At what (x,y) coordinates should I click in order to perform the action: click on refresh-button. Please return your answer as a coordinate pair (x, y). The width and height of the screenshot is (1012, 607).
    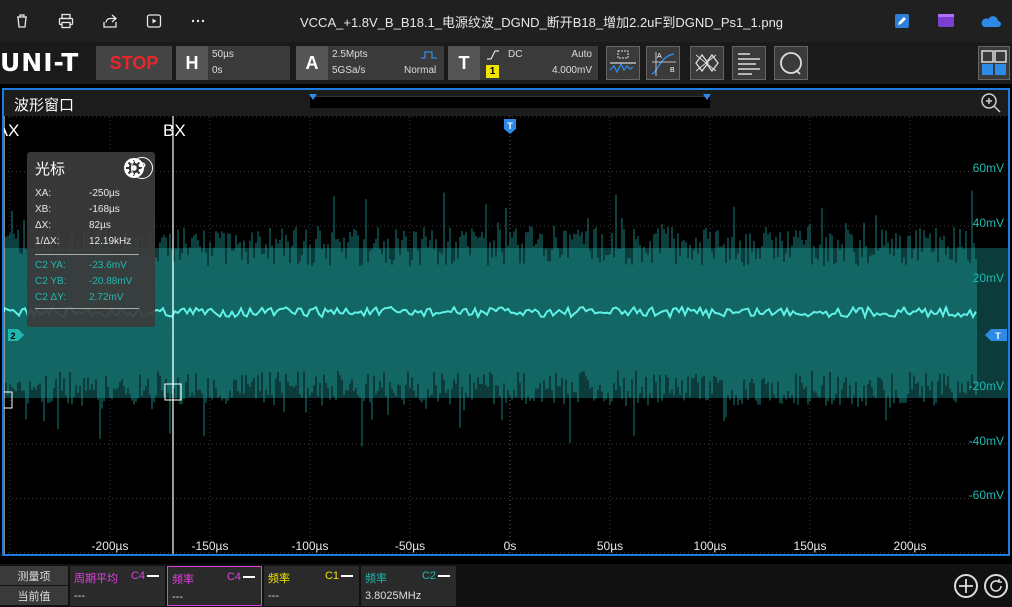
    Looking at the image, I should click on (996, 586).